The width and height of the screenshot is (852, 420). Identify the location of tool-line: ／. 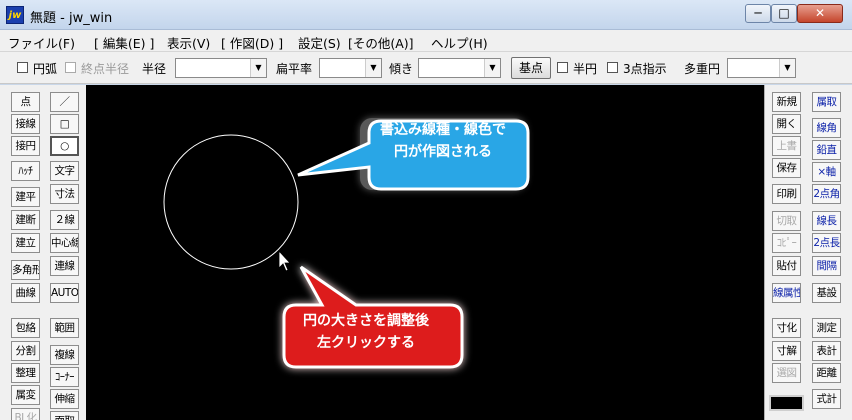
(64, 102).